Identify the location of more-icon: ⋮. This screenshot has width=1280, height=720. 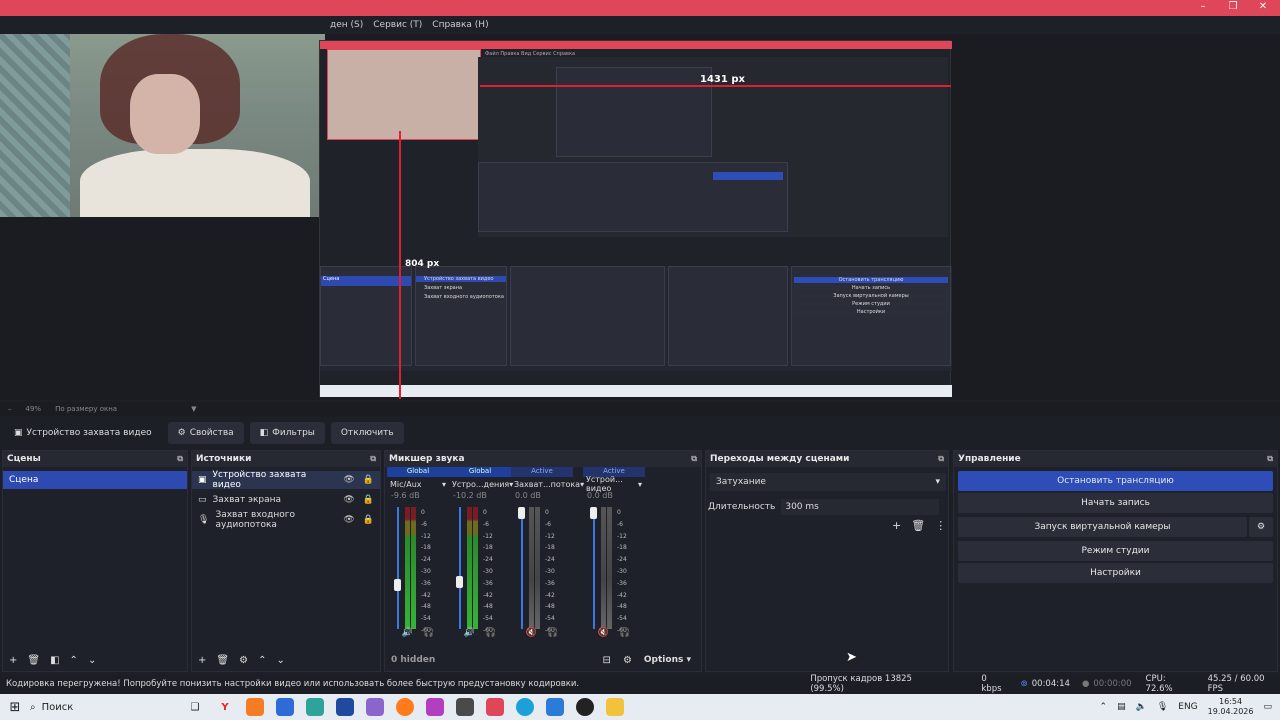
(940, 525).